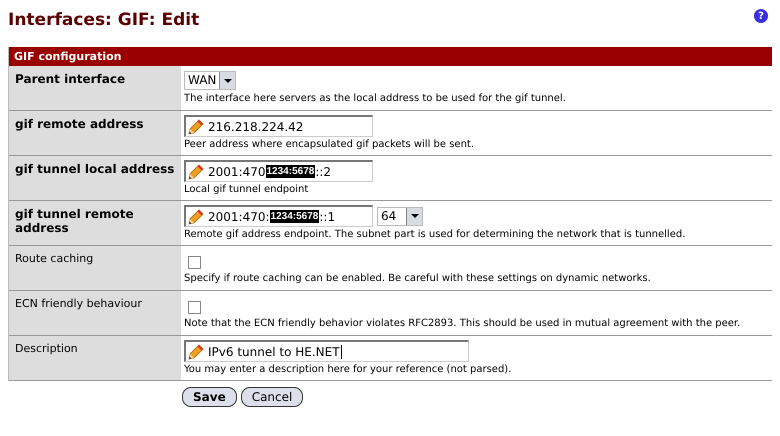 The image size is (780, 436). What do you see at coordinates (95, 178) in the screenshot?
I see `field-label: gif tunnel local address` at bounding box center [95, 178].